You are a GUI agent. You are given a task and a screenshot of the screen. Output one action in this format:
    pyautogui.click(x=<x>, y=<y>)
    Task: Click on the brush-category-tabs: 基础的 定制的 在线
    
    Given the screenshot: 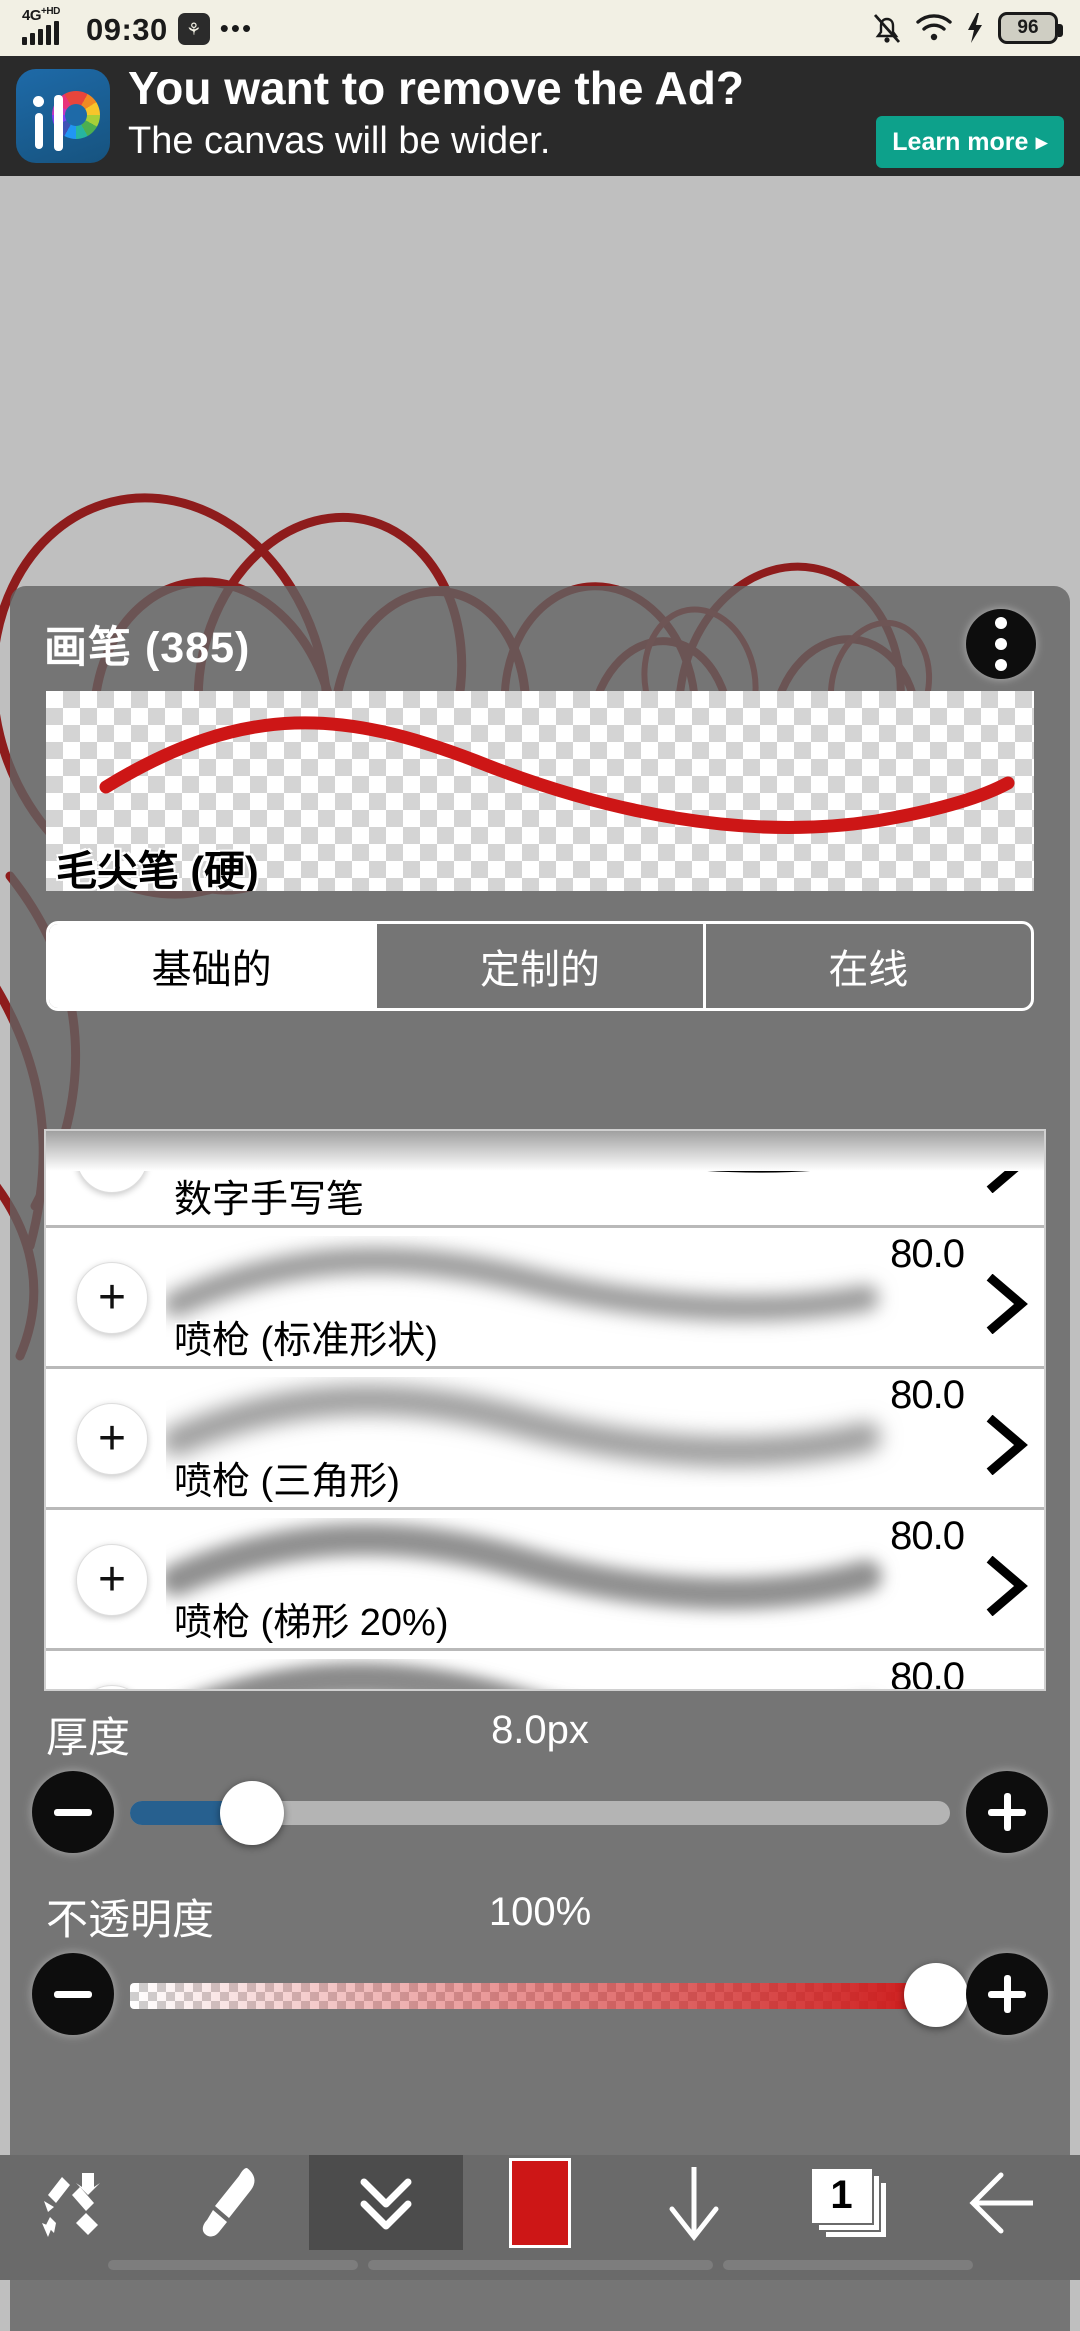 What is the action you would take?
    pyautogui.click(x=540, y=966)
    